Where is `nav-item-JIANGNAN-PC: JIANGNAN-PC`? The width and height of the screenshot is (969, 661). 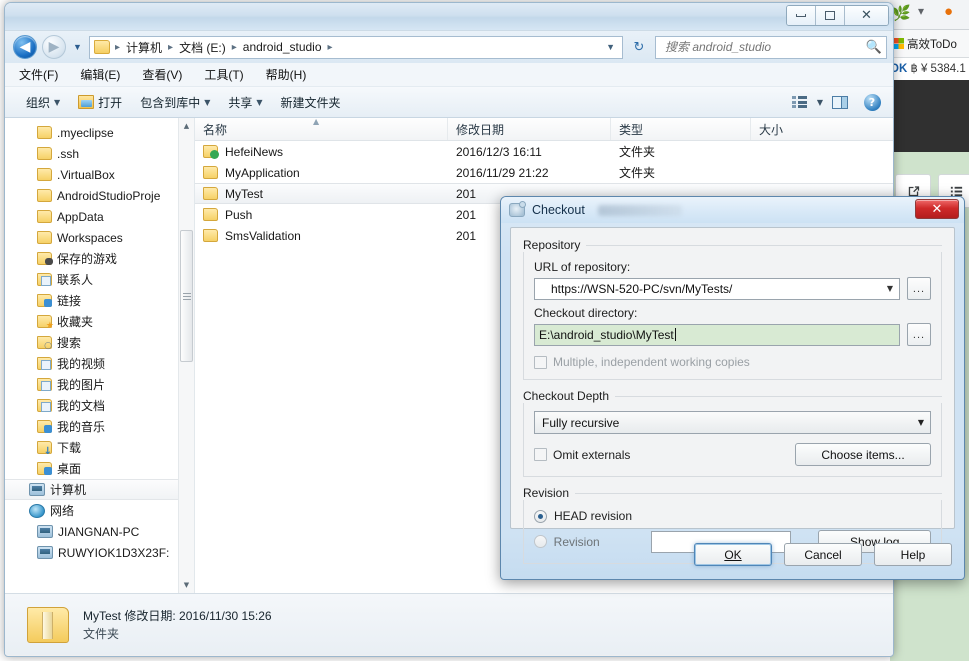
nav-item-JIANGNAN-PC: JIANGNAN-PC is located at coordinates (99, 531).